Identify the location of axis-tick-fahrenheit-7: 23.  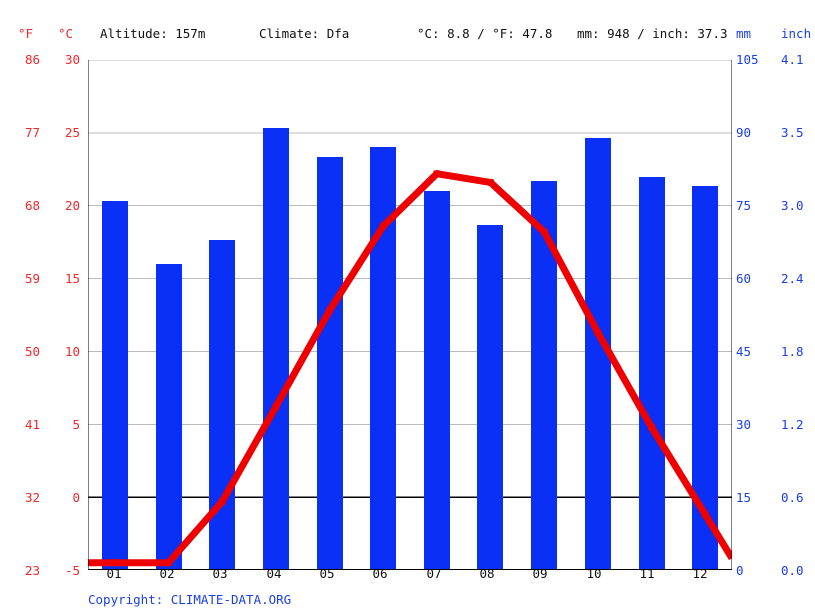
(32, 570).